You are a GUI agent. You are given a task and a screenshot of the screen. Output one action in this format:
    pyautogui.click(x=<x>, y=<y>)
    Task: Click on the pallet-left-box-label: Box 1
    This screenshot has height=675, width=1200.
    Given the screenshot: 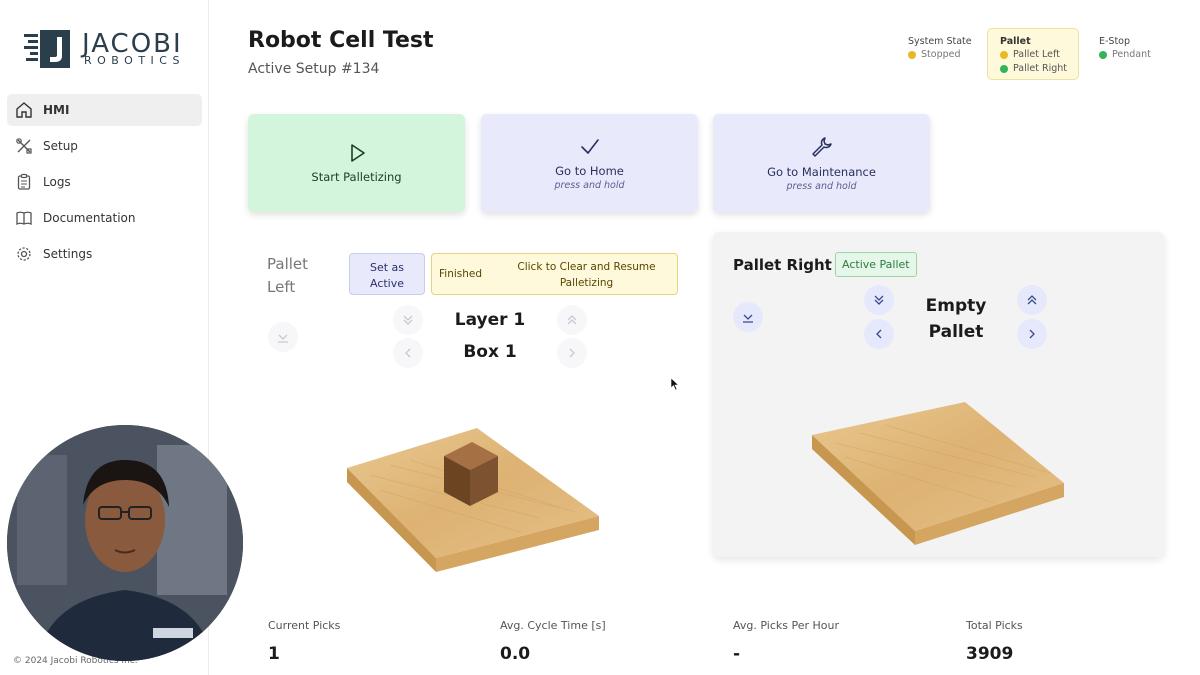 What is the action you would take?
    pyautogui.click(x=490, y=352)
    